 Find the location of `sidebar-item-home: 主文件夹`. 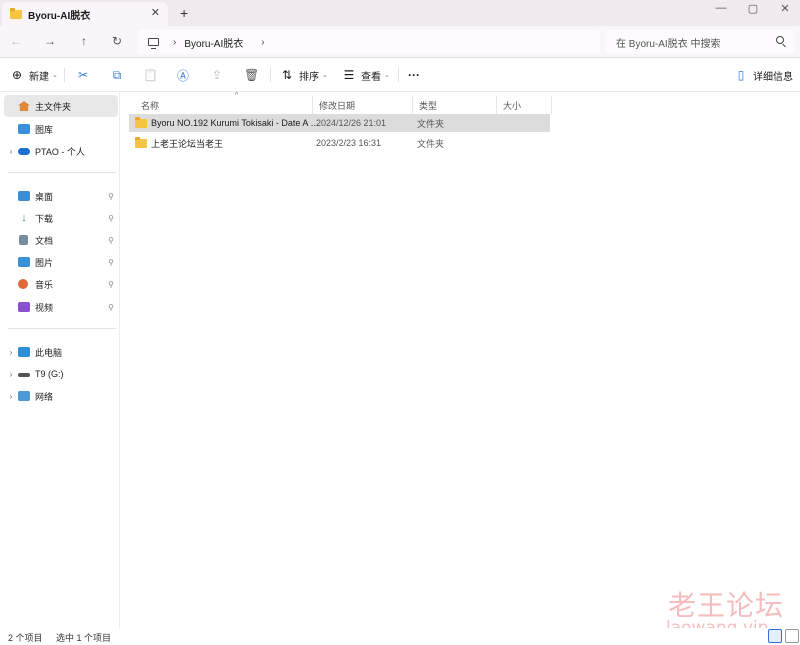

sidebar-item-home: 主文件夹 is located at coordinates (61, 106).